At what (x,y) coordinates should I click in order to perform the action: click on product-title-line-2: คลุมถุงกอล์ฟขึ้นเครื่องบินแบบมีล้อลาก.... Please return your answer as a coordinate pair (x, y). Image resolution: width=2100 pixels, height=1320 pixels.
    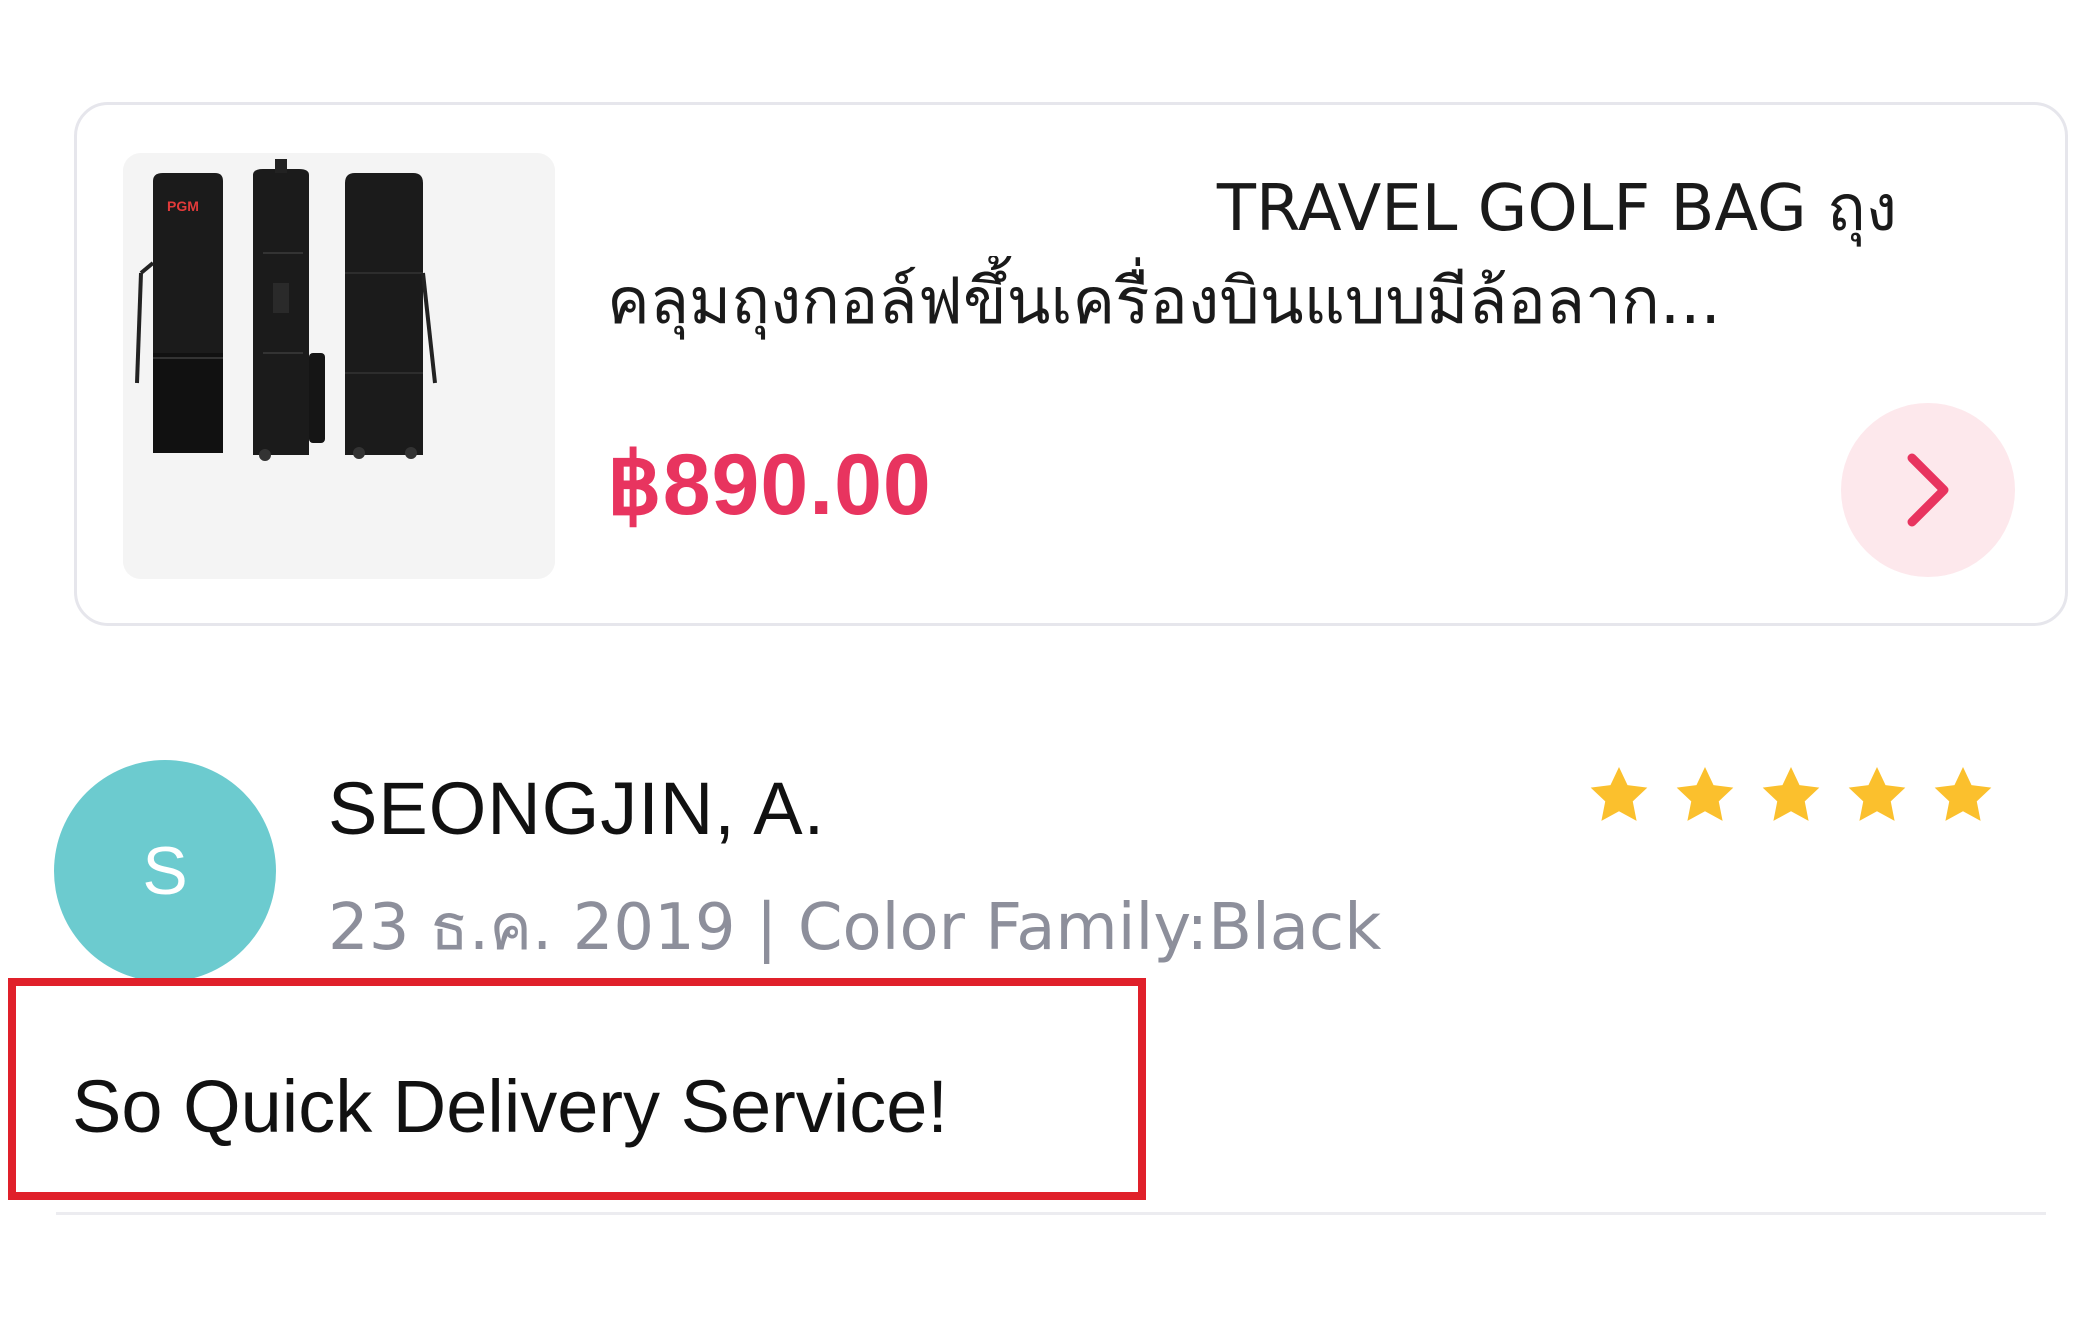
    Looking at the image, I should click on (1164, 302).